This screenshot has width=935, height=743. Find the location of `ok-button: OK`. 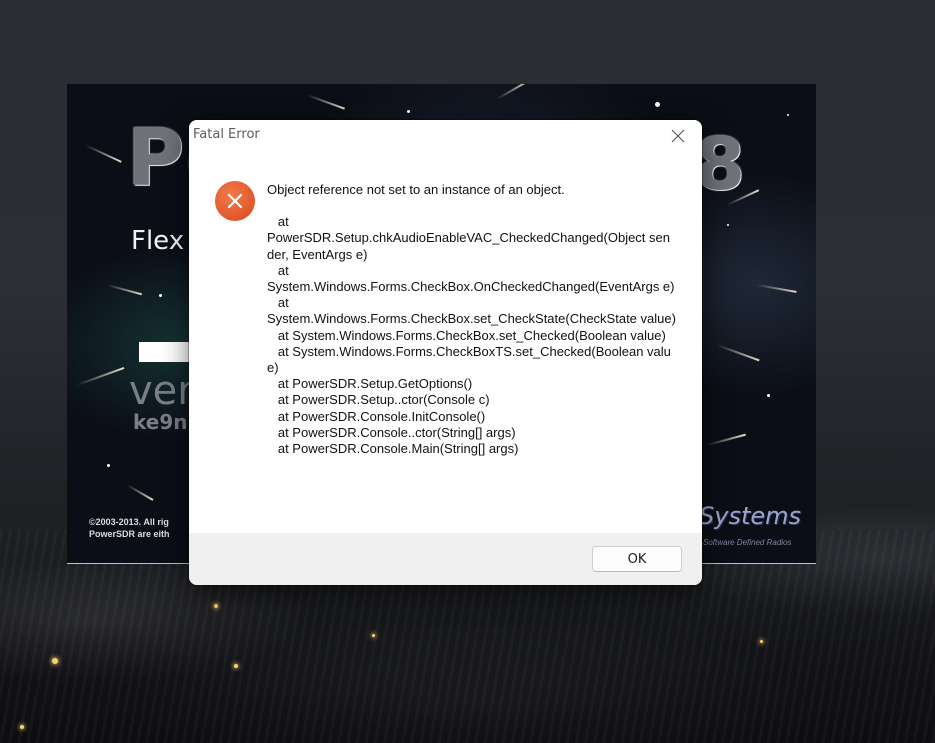

ok-button: OK is located at coordinates (637, 559).